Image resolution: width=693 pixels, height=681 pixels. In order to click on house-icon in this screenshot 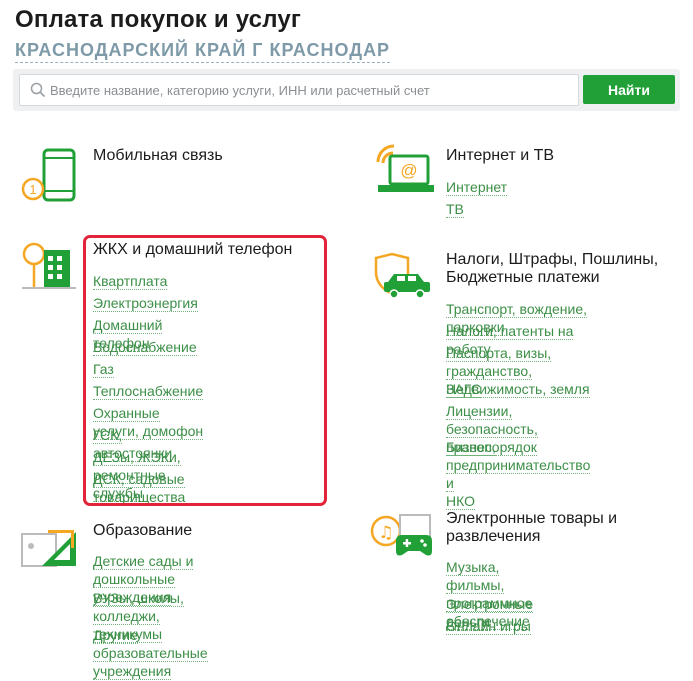, I will do `click(49, 265)`.